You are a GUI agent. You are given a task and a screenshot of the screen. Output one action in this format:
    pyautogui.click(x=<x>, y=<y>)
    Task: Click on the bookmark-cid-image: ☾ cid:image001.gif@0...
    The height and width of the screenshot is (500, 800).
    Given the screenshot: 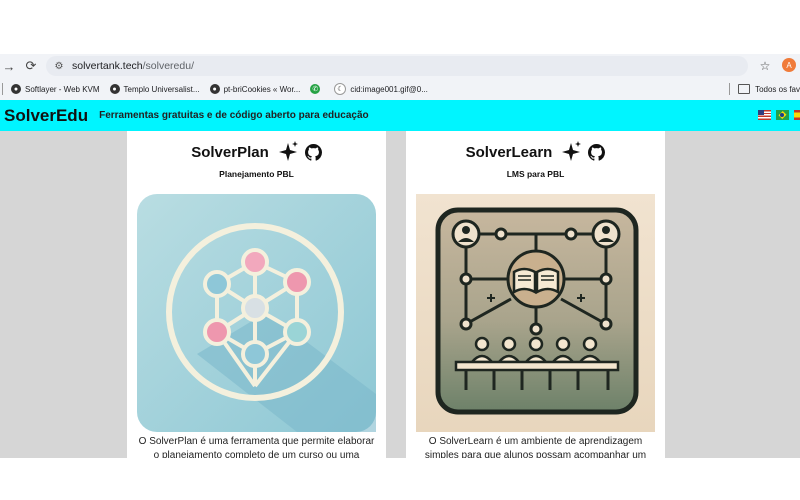 What is the action you would take?
    pyautogui.click(x=381, y=89)
    